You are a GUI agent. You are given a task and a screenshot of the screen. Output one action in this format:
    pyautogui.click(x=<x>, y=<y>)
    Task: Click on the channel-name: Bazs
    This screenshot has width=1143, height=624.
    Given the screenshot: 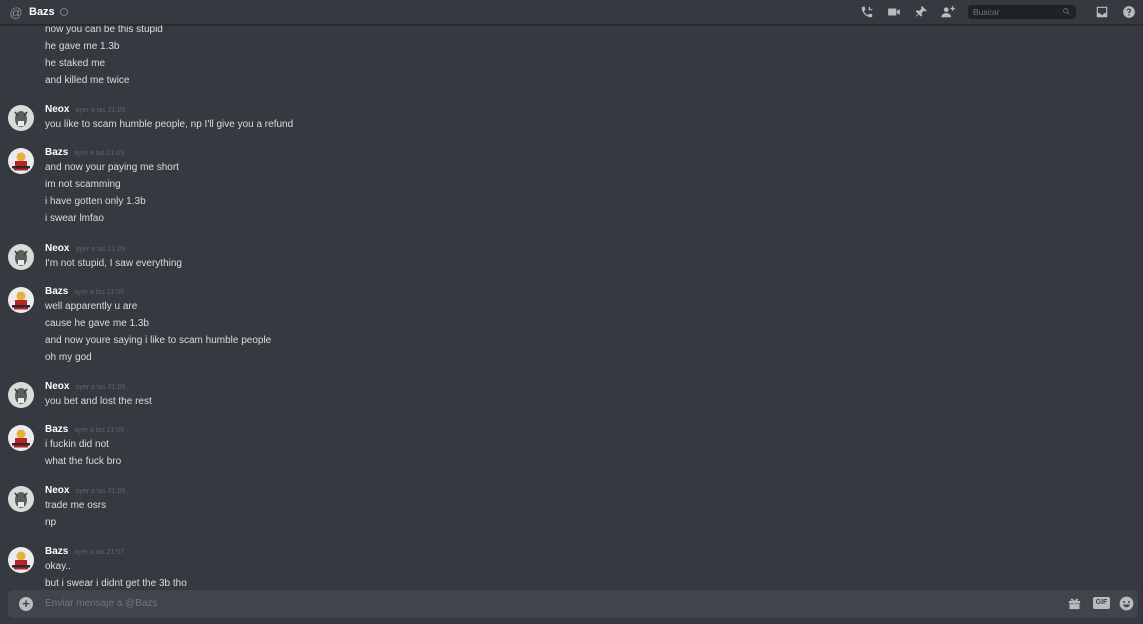 What is the action you would take?
    pyautogui.click(x=42, y=12)
    